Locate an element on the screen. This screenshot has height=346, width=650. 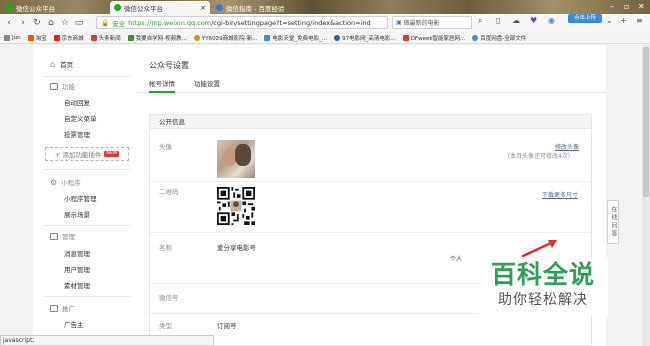
add-plugin-button: + 添加功能插件 NEW is located at coordinates (87, 154).